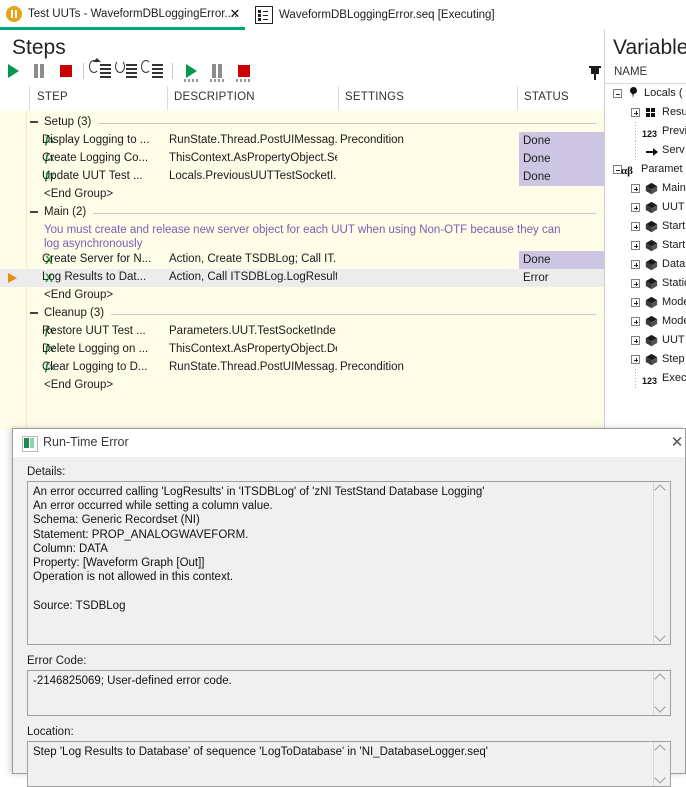 Image resolution: width=686 pixels, height=787 pixels. I want to click on break-button, so click(39, 71).